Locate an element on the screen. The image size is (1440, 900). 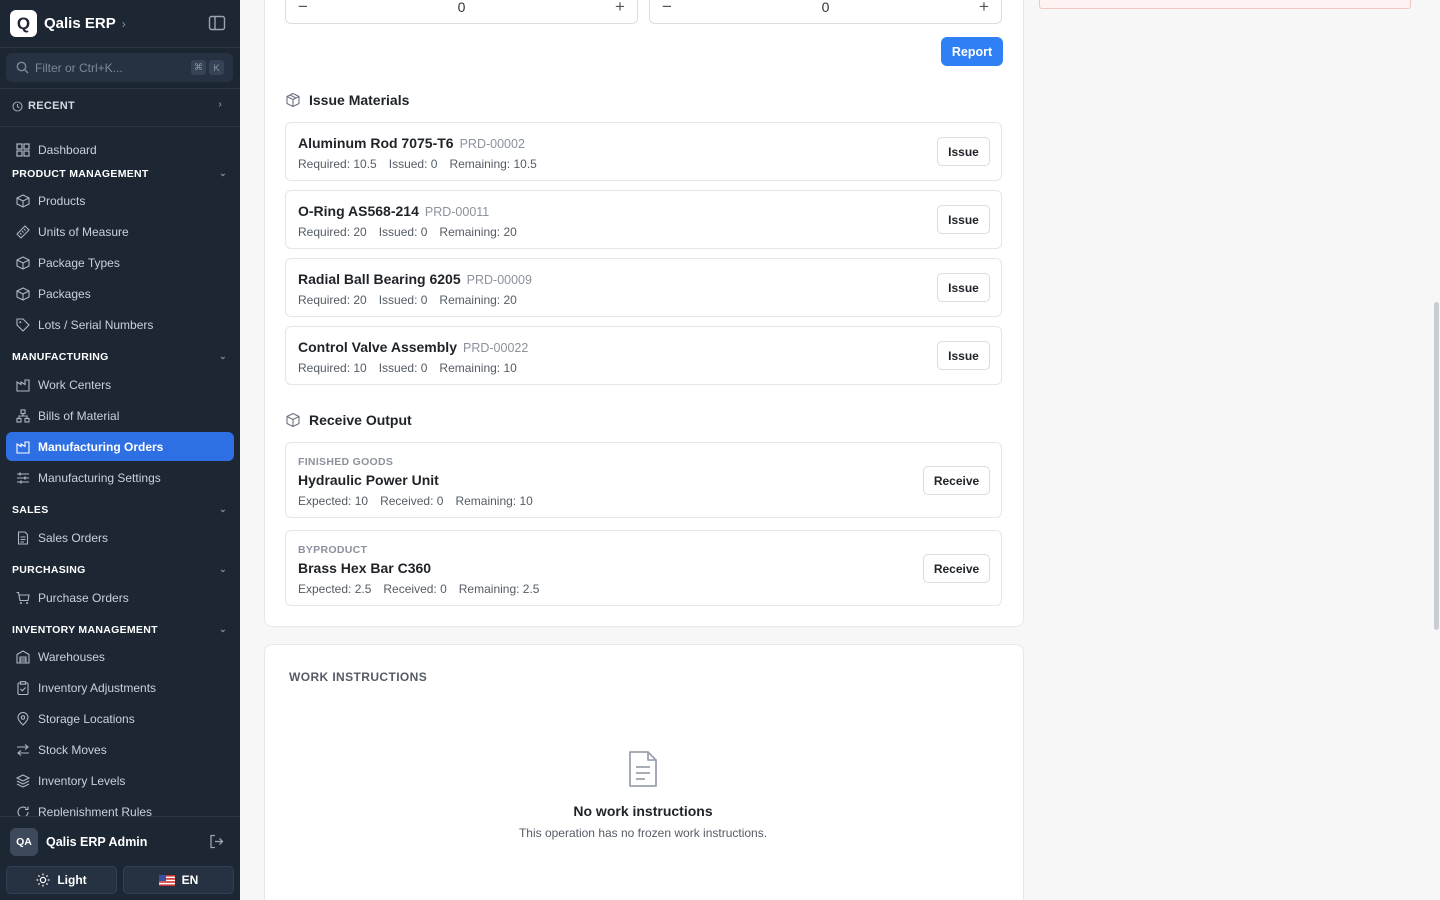
recent-toggle: RECENT › is located at coordinates (117, 106).